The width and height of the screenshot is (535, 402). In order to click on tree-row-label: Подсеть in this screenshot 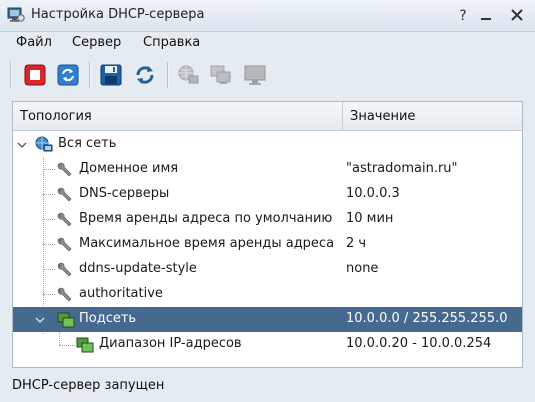, I will do `click(108, 318)`.